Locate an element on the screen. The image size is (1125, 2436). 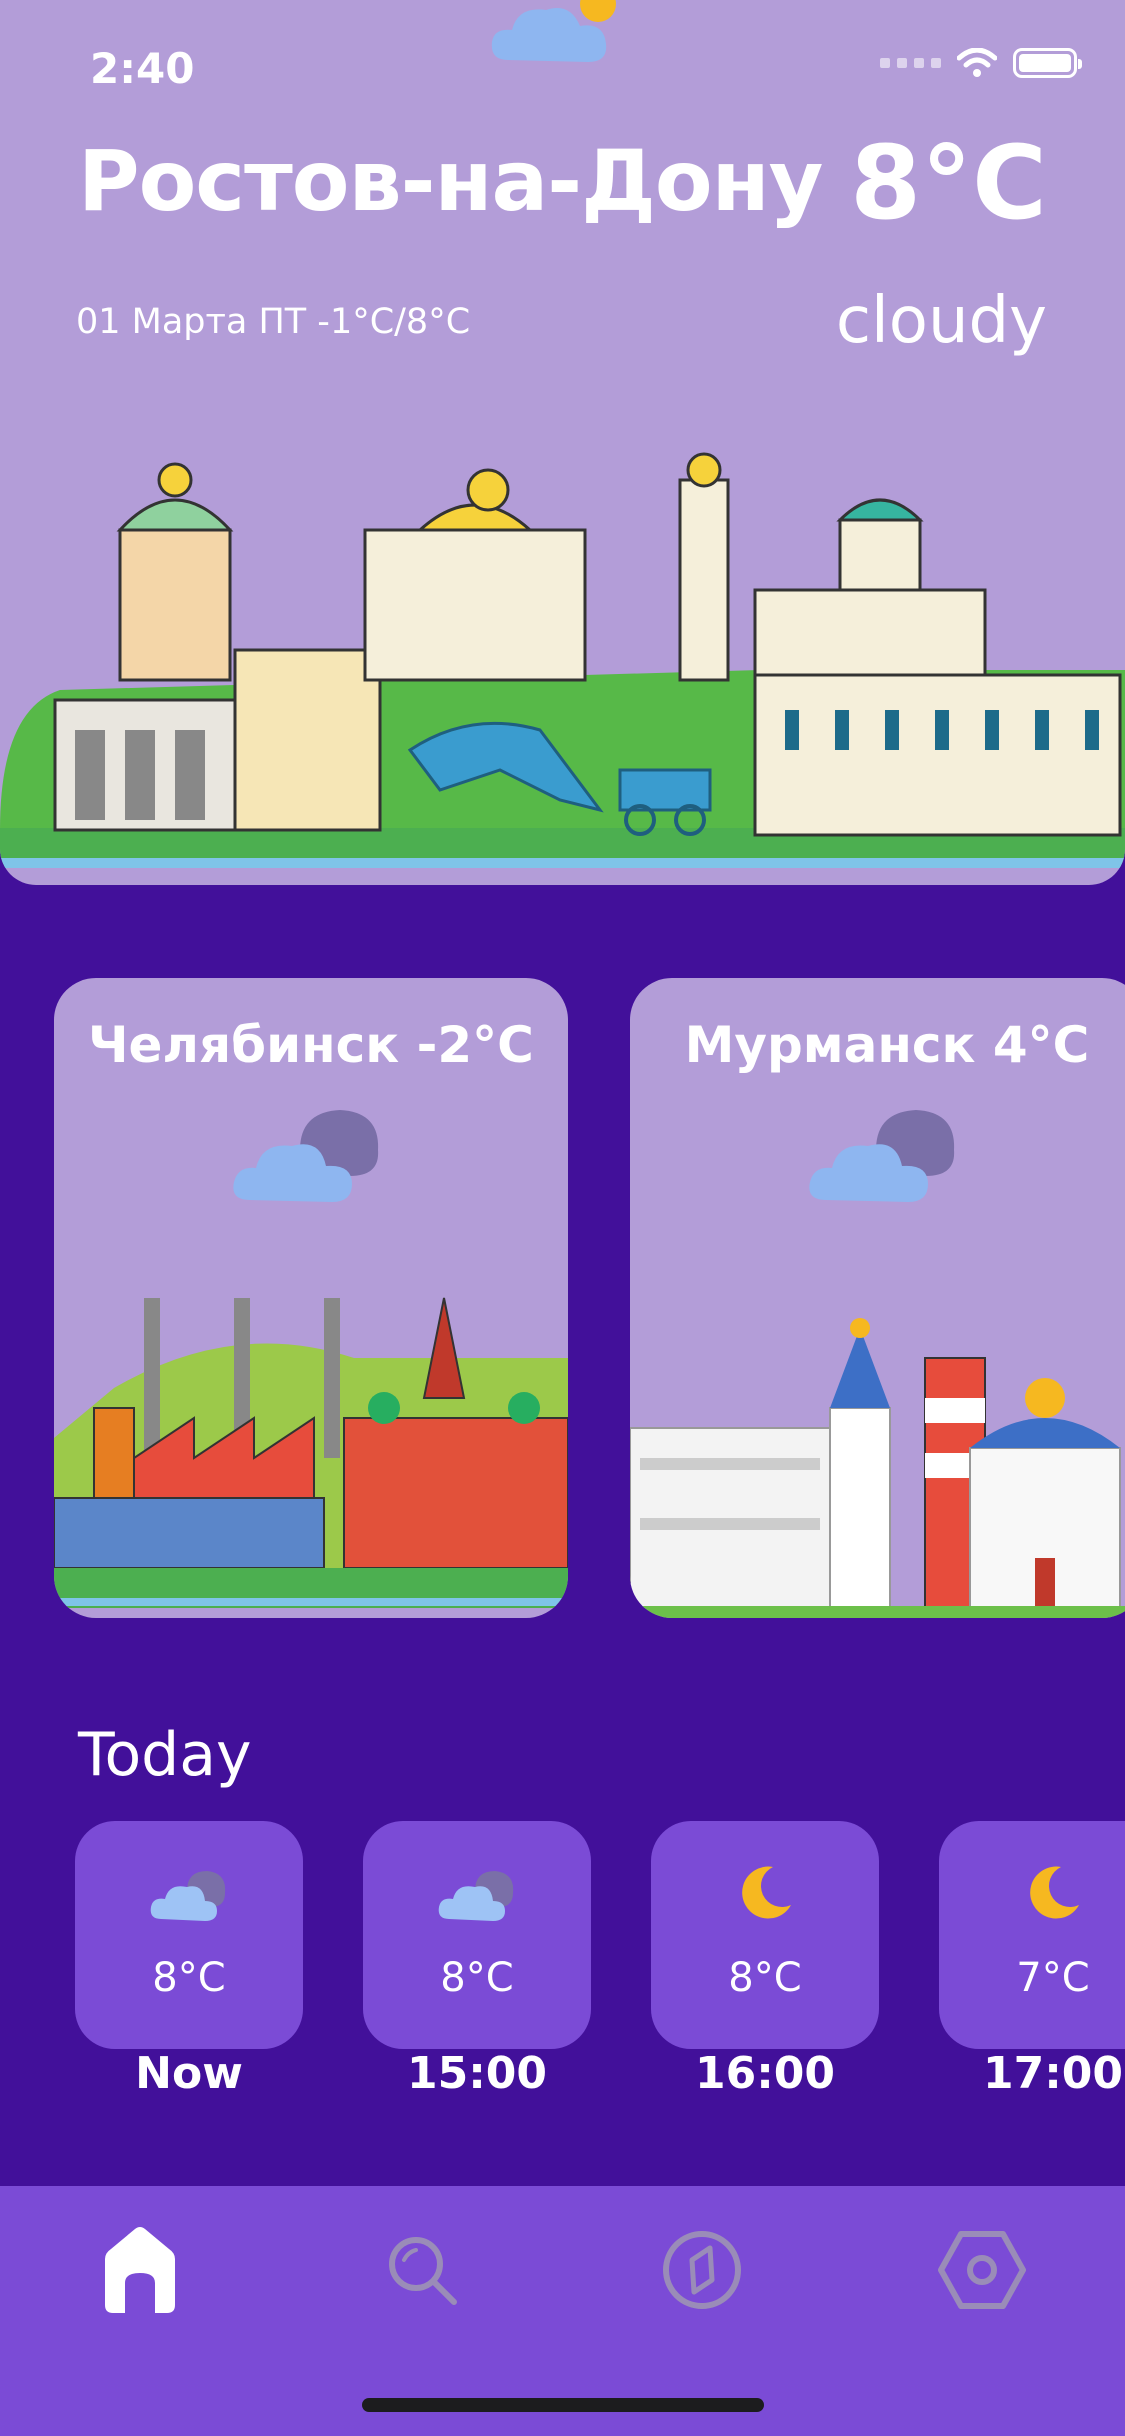
murmansk-illustration is located at coordinates (877, 1468).